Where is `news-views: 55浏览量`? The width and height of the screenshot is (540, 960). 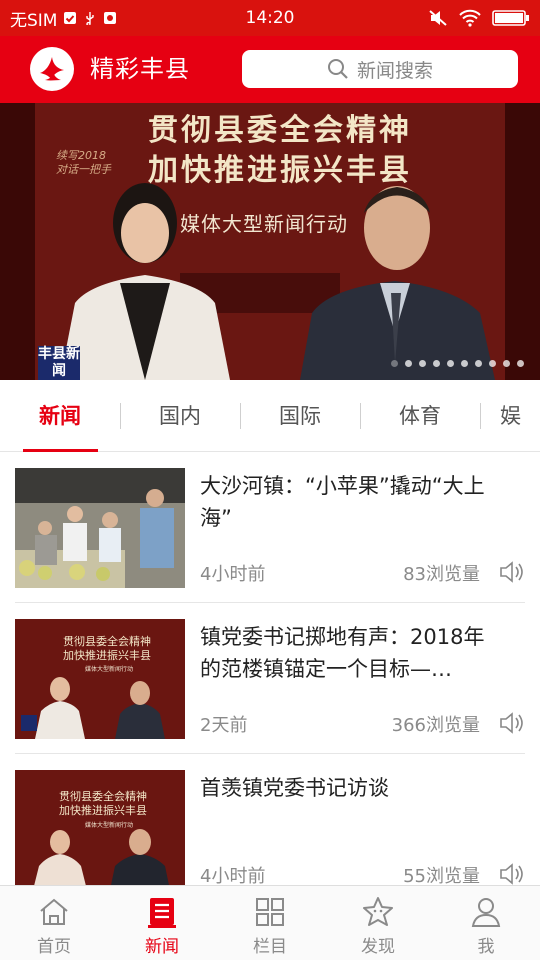 news-views: 55浏览量 is located at coordinates (441, 875).